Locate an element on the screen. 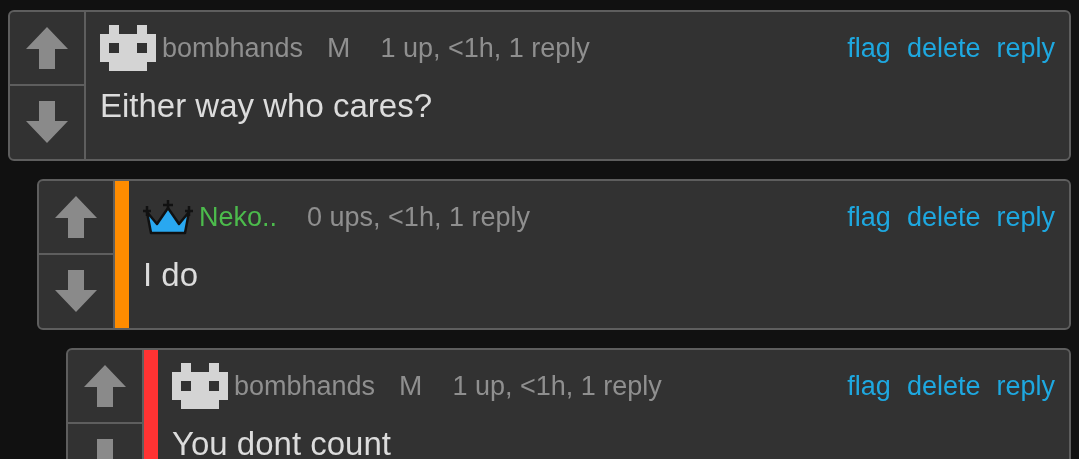 This screenshot has width=1079, height=459. username: Neko.. is located at coordinates (238, 217).